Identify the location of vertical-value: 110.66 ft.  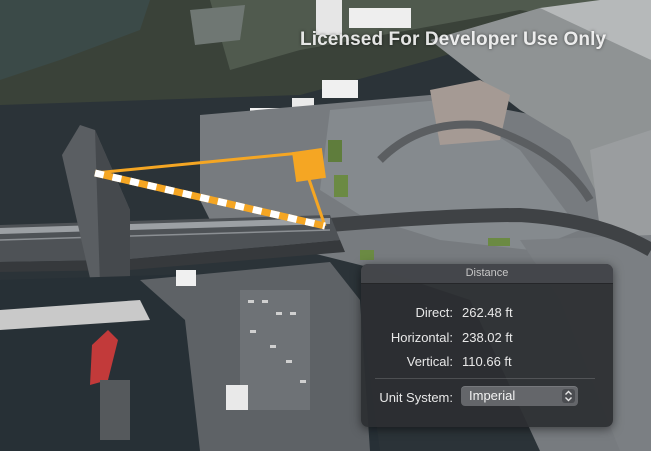
(487, 361).